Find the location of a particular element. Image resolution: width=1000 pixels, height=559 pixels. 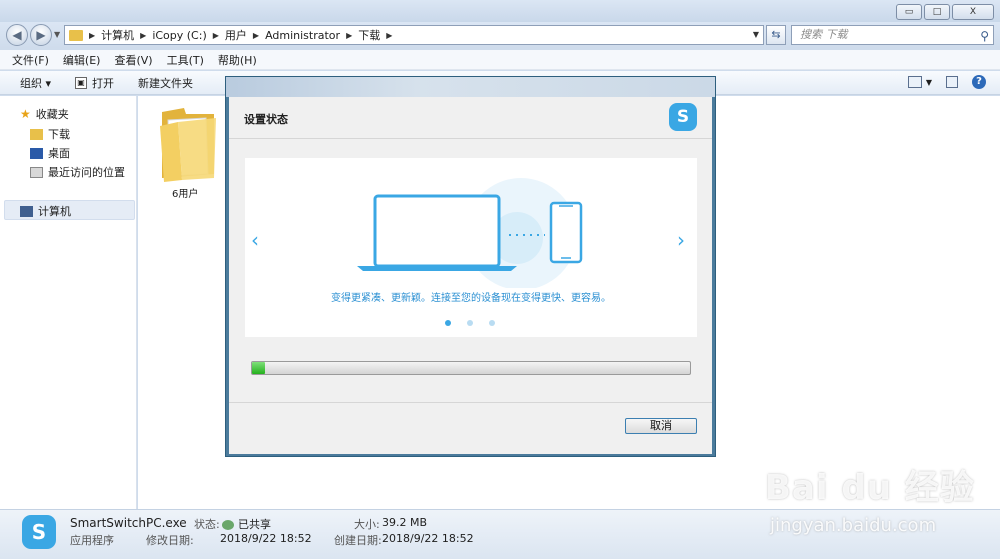

breadcrumb-downloads: 下载 is located at coordinates (369, 35).